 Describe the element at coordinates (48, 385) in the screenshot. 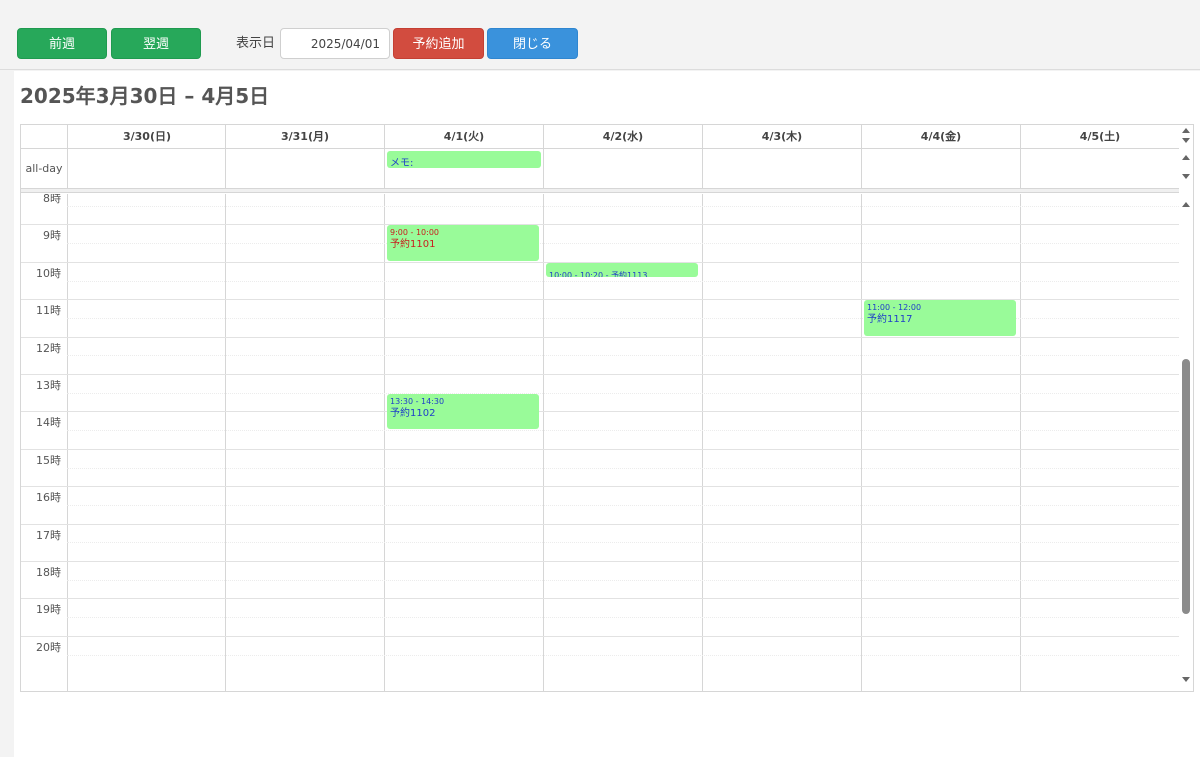

I see `hour-label: 13時` at that location.